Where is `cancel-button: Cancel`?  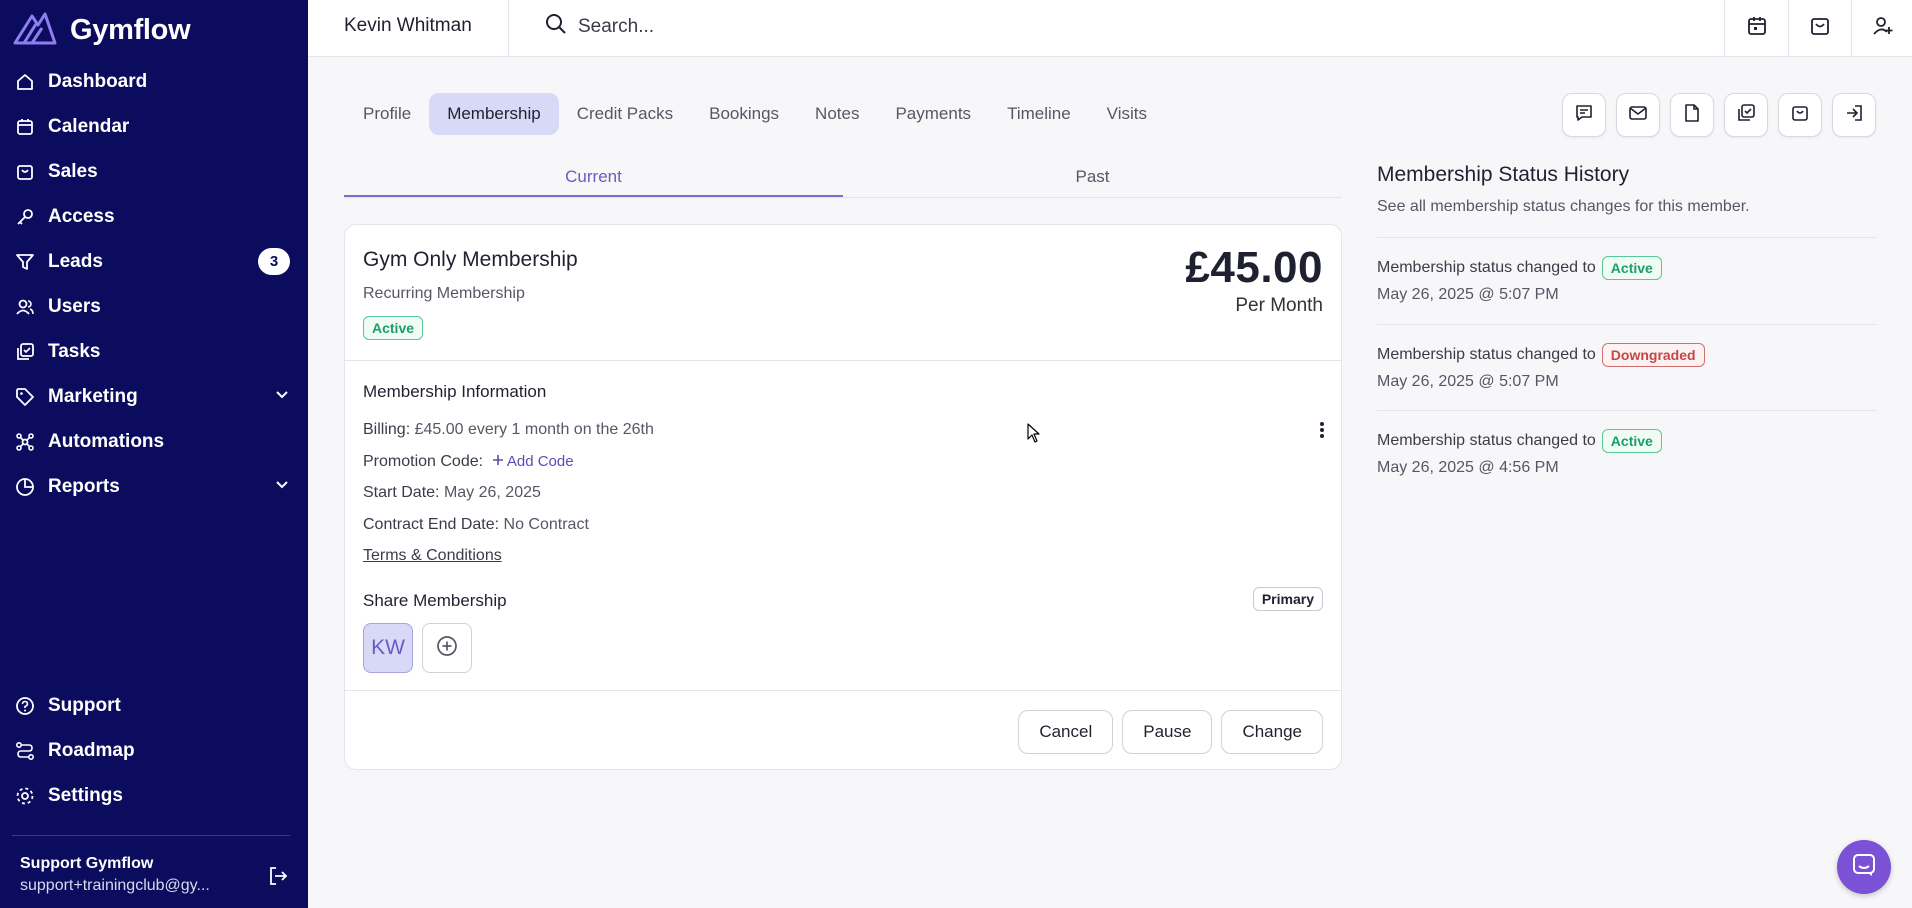 cancel-button: Cancel is located at coordinates (1066, 732).